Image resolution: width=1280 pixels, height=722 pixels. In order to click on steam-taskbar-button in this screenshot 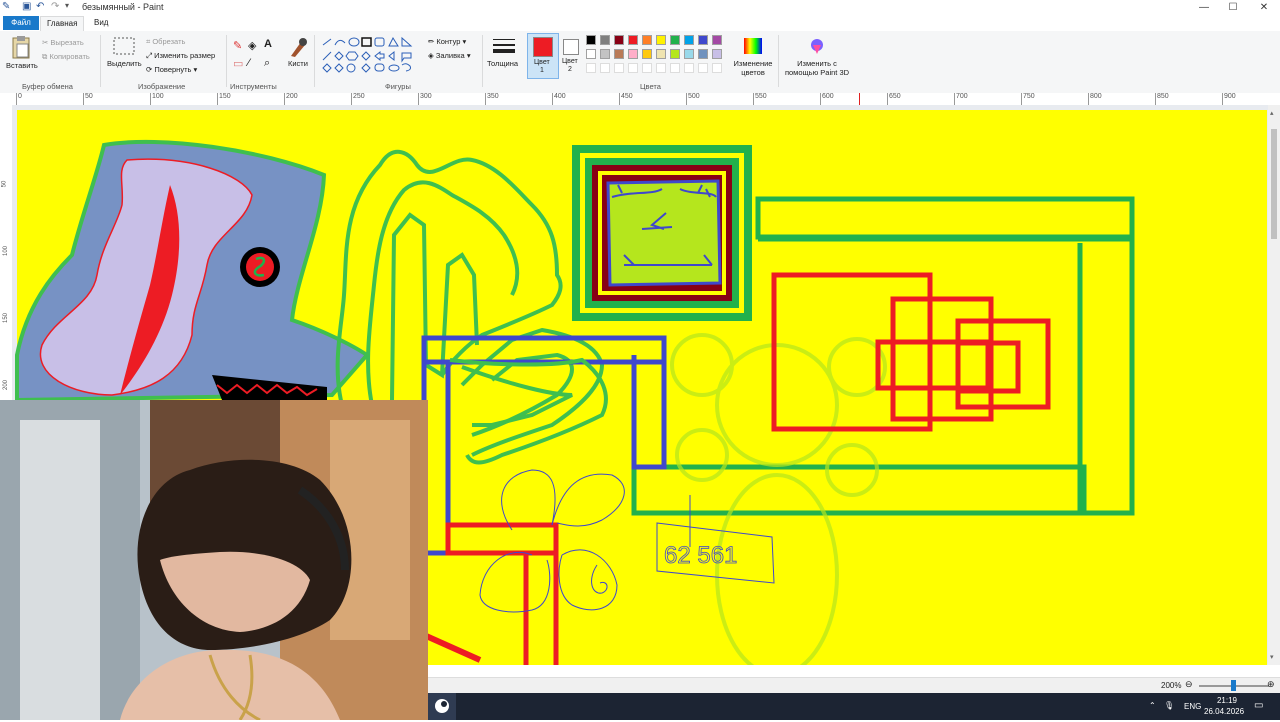, I will do `click(442, 706)`.